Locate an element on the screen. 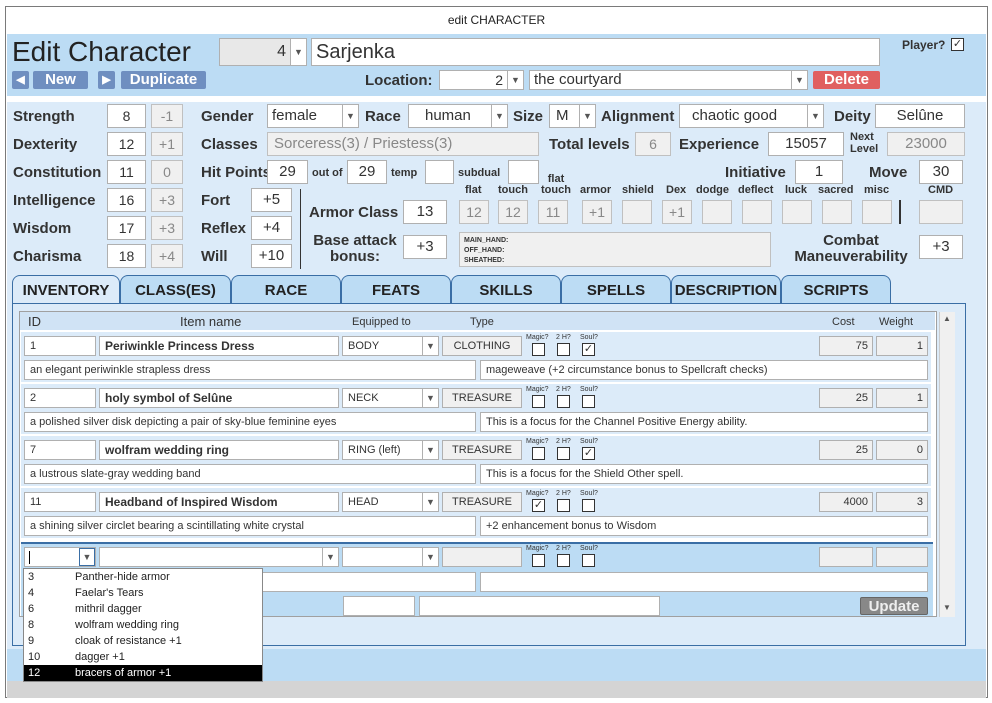 The image size is (992, 703). new-item-name-select: ▼ is located at coordinates (219, 557).